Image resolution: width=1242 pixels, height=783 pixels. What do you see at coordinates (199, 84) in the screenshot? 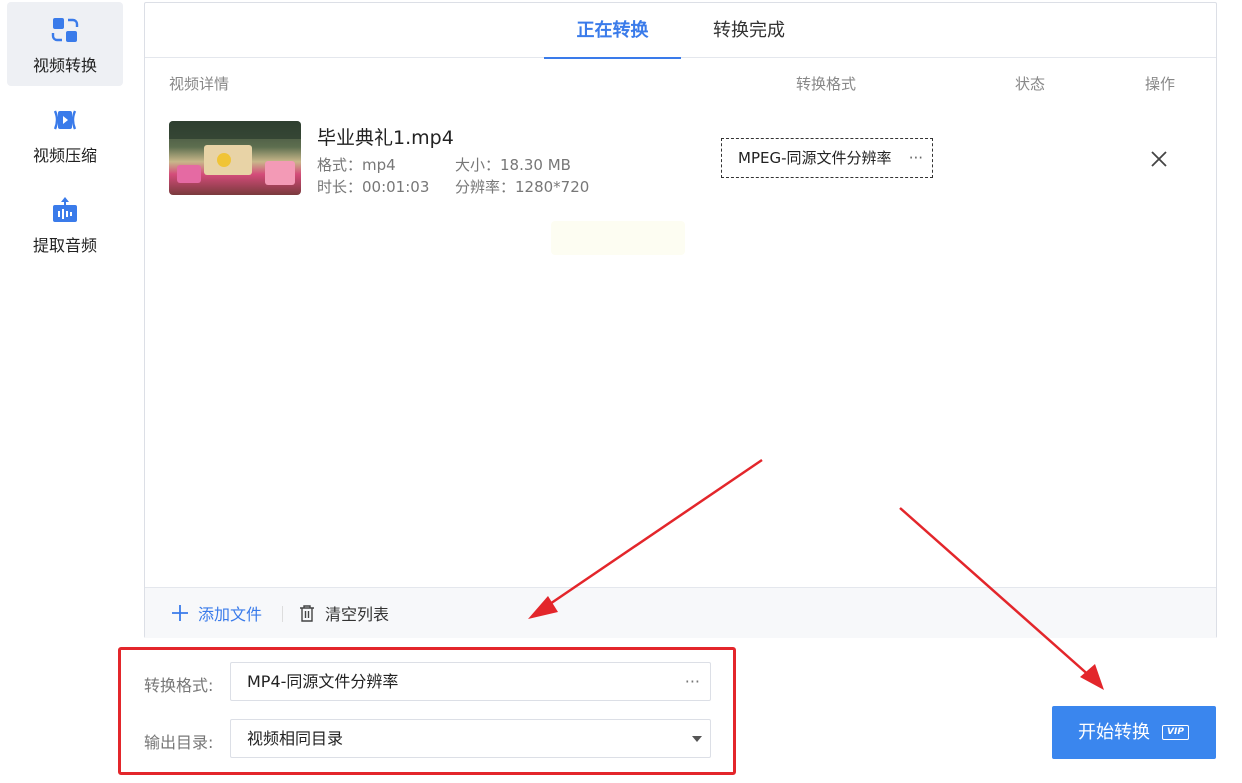
I see `column-header-details: 视频详情` at bounding box center [199, 84].